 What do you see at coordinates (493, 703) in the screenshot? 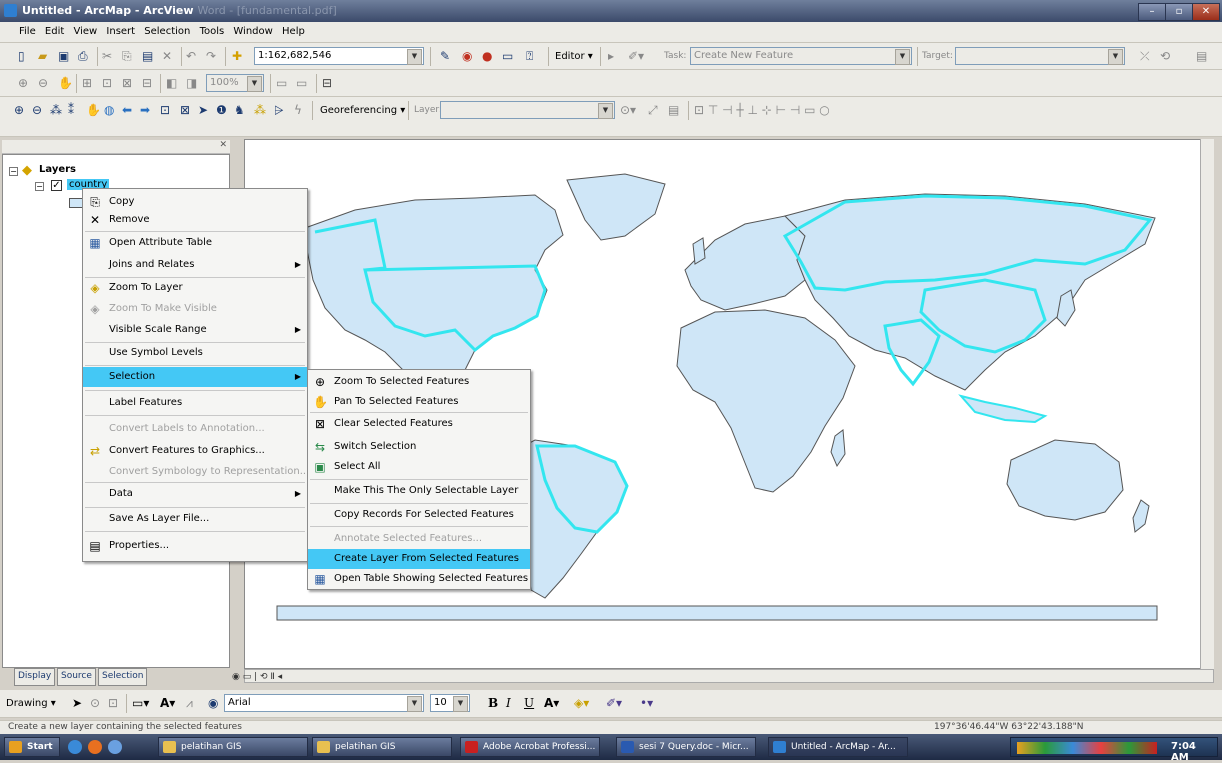
I see `bold-button: B` at bounding box center [493, 703].